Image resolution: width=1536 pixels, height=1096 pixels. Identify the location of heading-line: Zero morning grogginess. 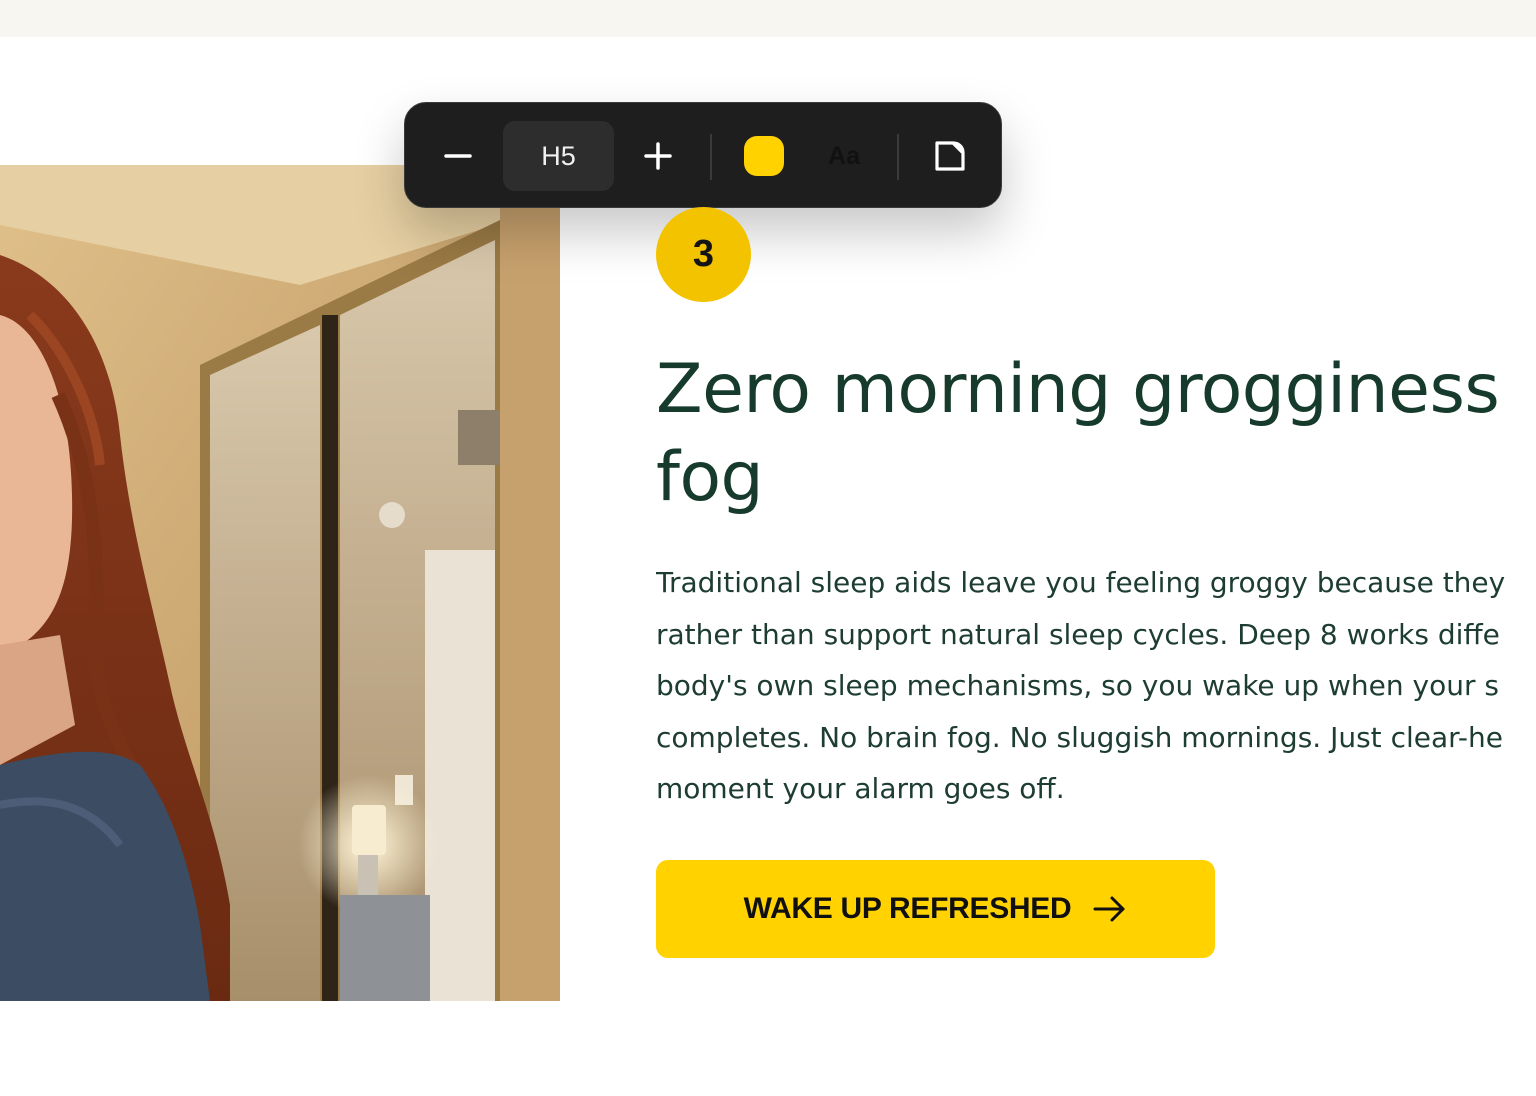
(1078, 389).